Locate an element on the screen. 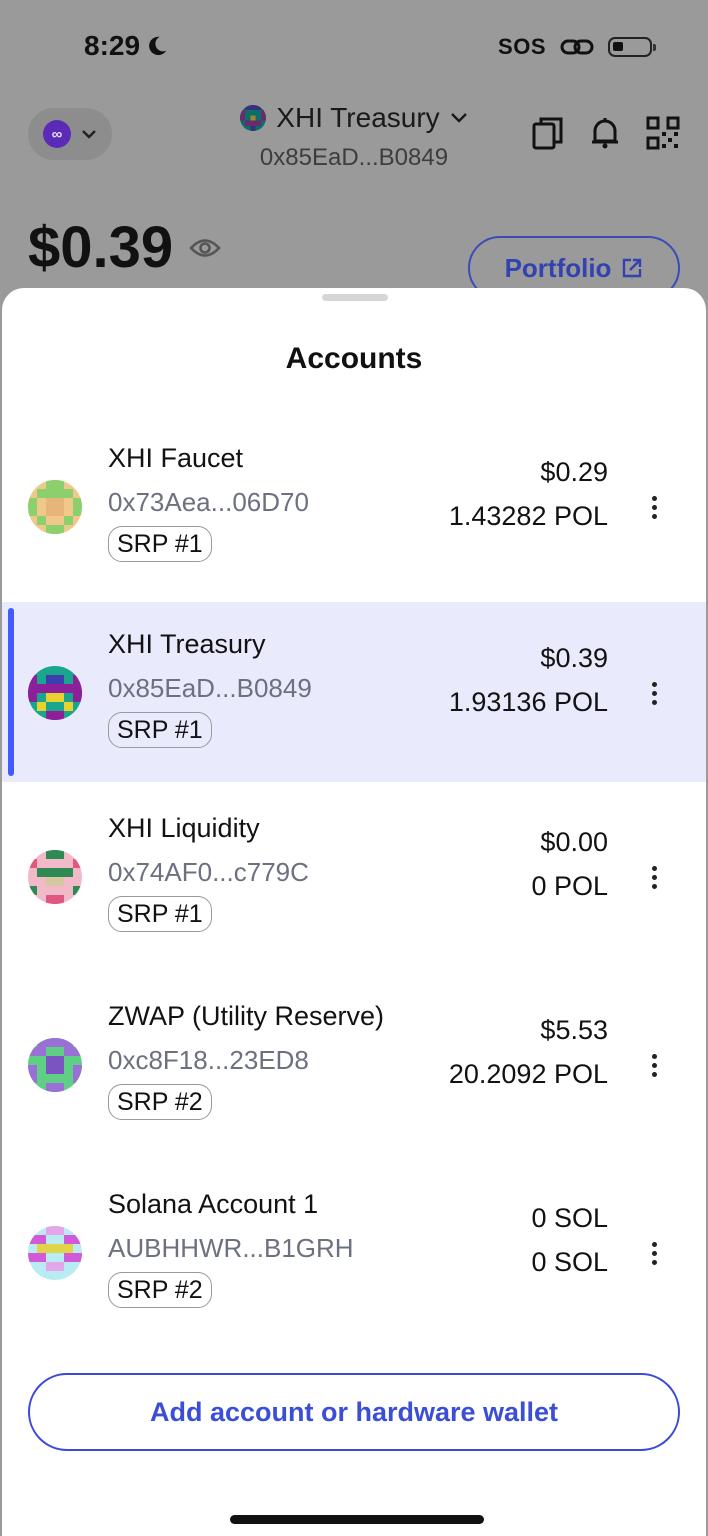 Image resolution: width=708 pixels, height=1536 pixels. account-name: ZWAP (Utility Reserve) is located at coordinates (246, 1016).